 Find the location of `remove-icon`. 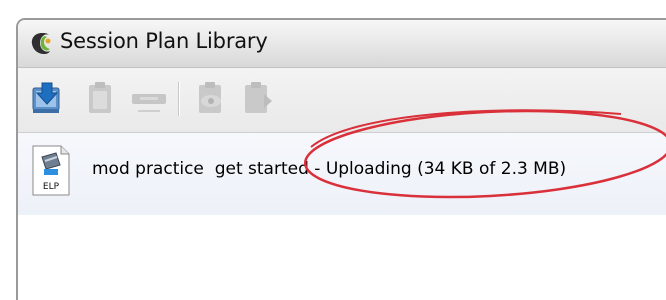

remove-icon is located at coordinates (150, 98).